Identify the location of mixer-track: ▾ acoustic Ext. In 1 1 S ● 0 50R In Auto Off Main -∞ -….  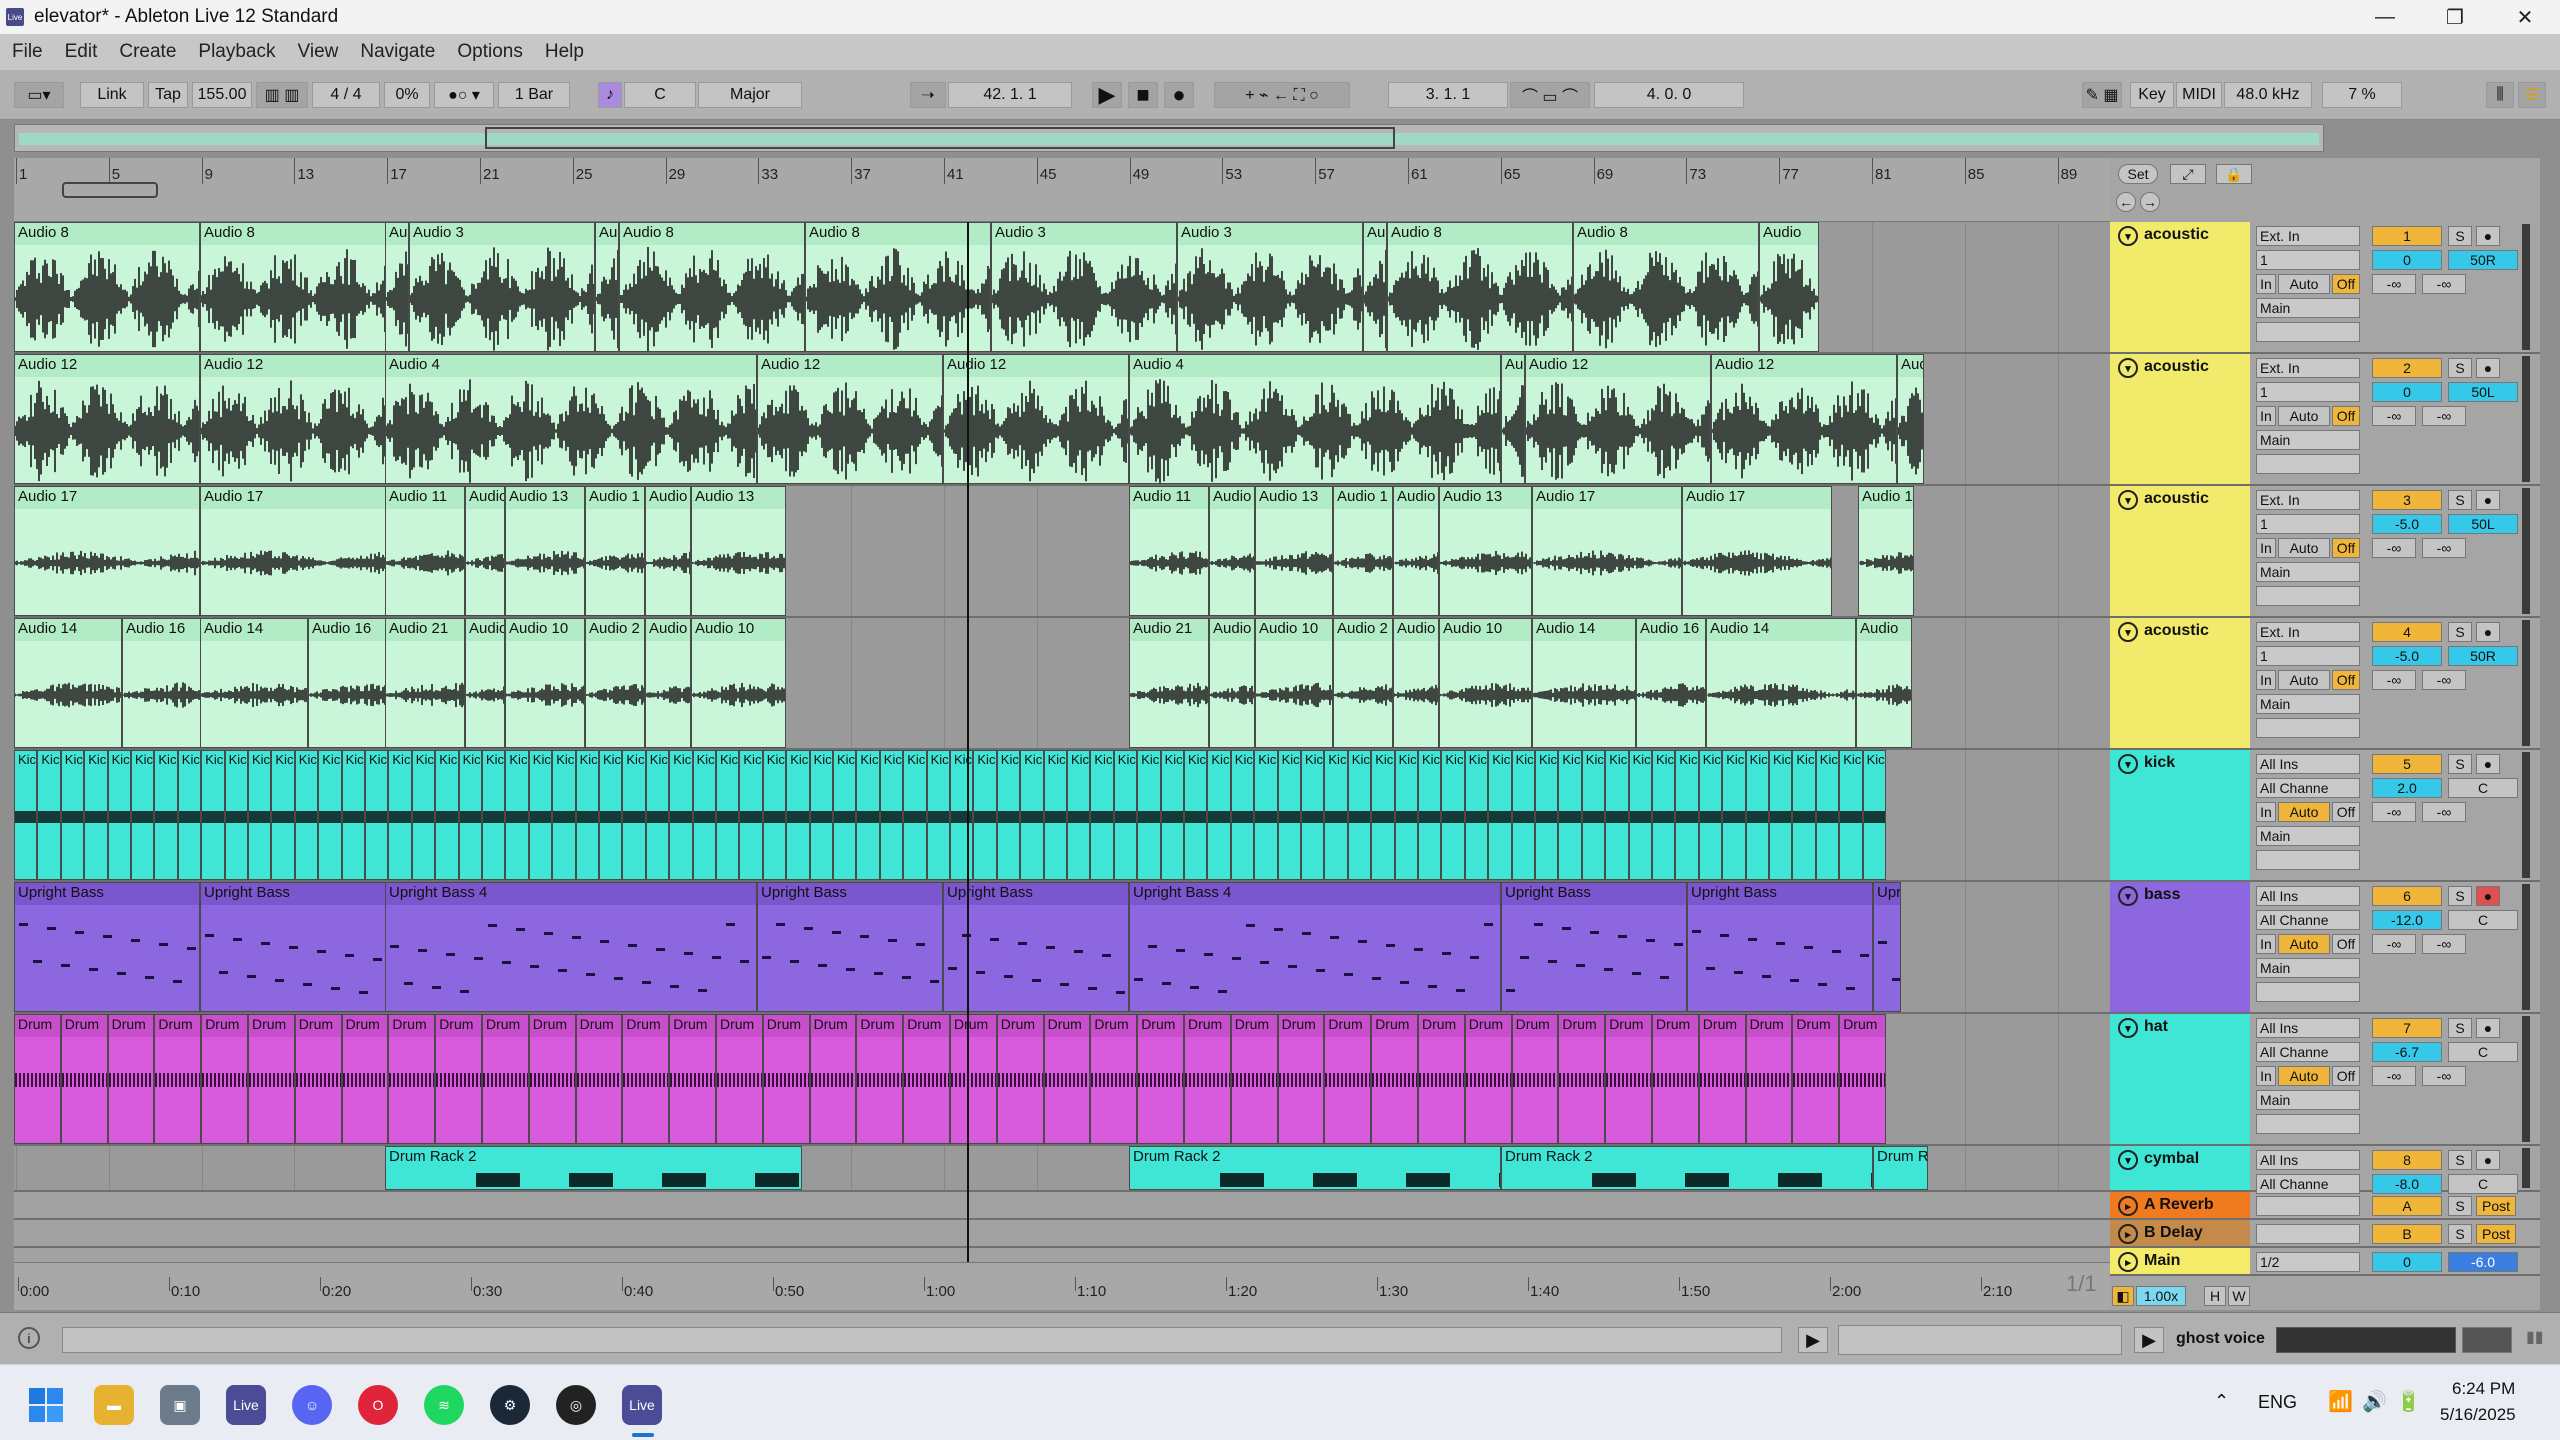
(2325, 288).